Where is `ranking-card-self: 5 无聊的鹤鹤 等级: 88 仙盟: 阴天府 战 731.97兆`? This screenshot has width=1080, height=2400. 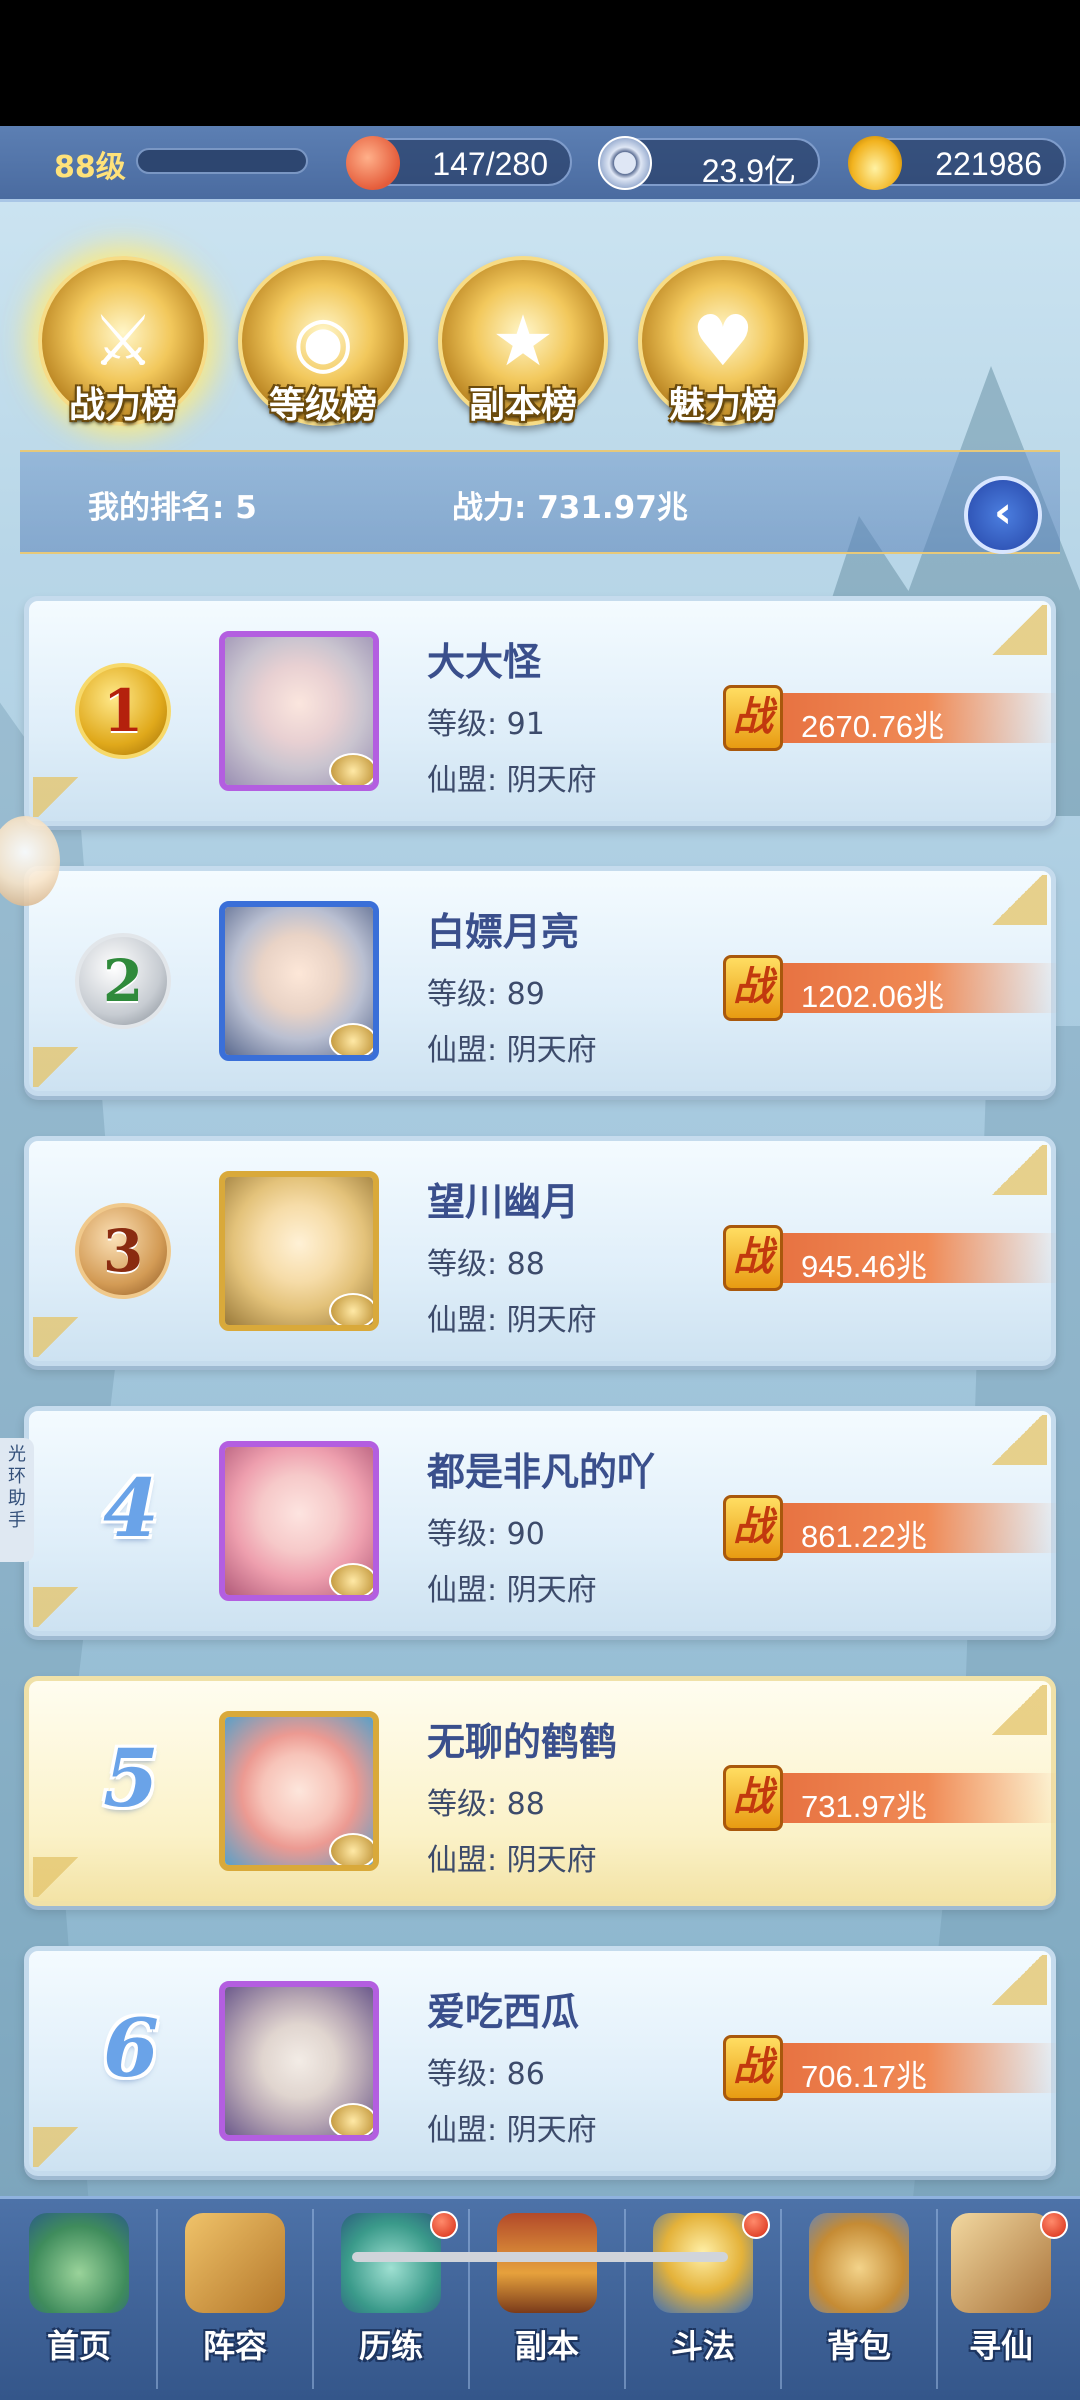
ranking-card-self: 5 无聊的鹤鹤 等级: 88 仙盟: 阴天府 战 731.97兆 is located at coordinates (541, 1791).